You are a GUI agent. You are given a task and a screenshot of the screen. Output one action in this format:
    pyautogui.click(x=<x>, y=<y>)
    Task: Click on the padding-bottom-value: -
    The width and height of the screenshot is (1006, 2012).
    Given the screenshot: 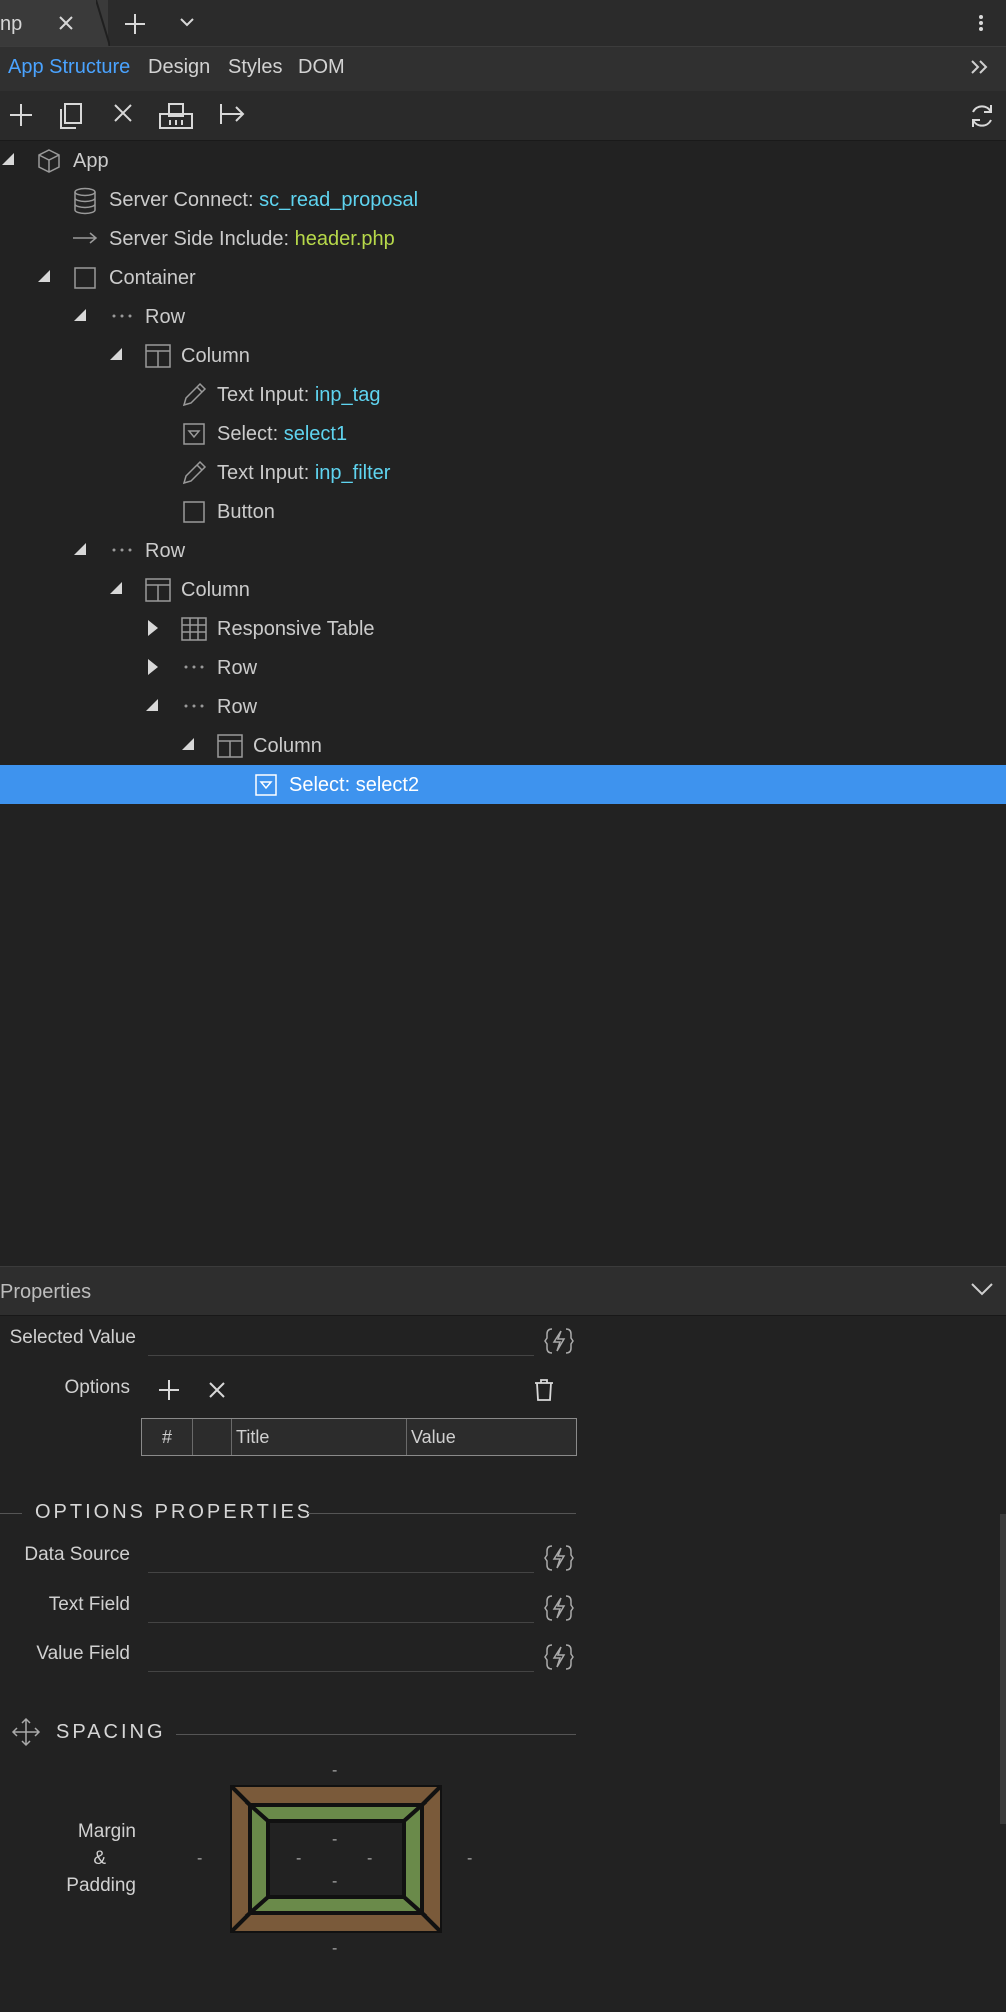 What is the action you would take?
    pyautogui.click(x=334, y=1882)
    